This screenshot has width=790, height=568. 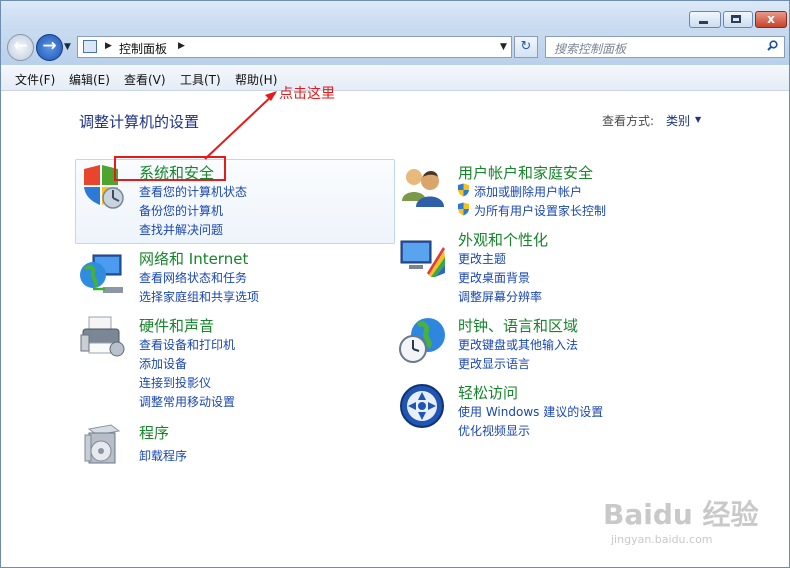 What do you see at coordinates (294, 47) in the screenshot?
I see `address-bar: ▶ 控制面板 ▶ ▼` at bounding box center [294, 47].